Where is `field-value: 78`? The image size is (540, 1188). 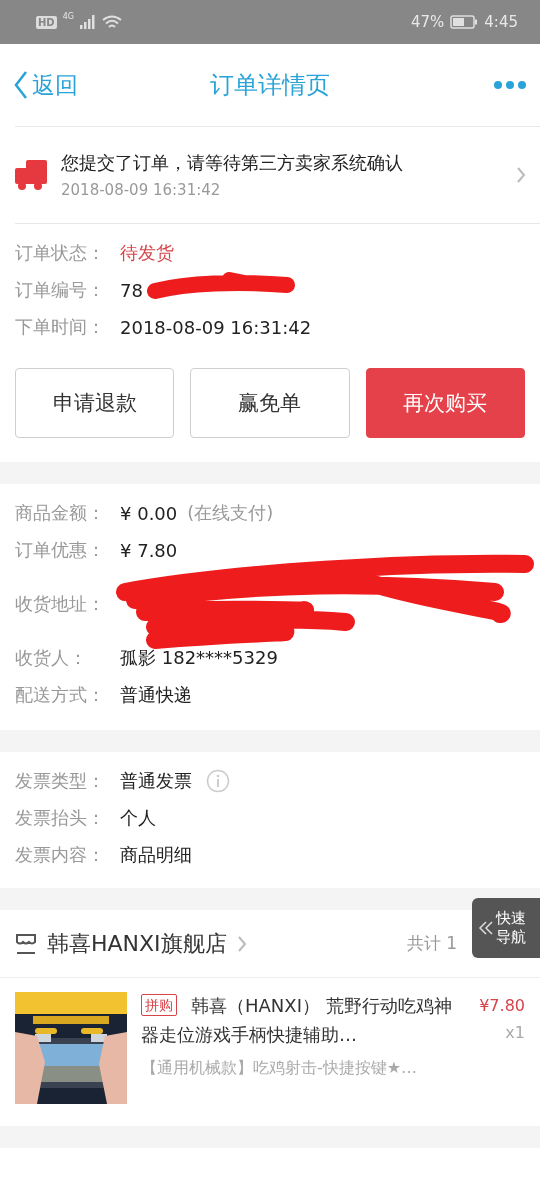 field-value: 78 is located at coordinates (131, 290).